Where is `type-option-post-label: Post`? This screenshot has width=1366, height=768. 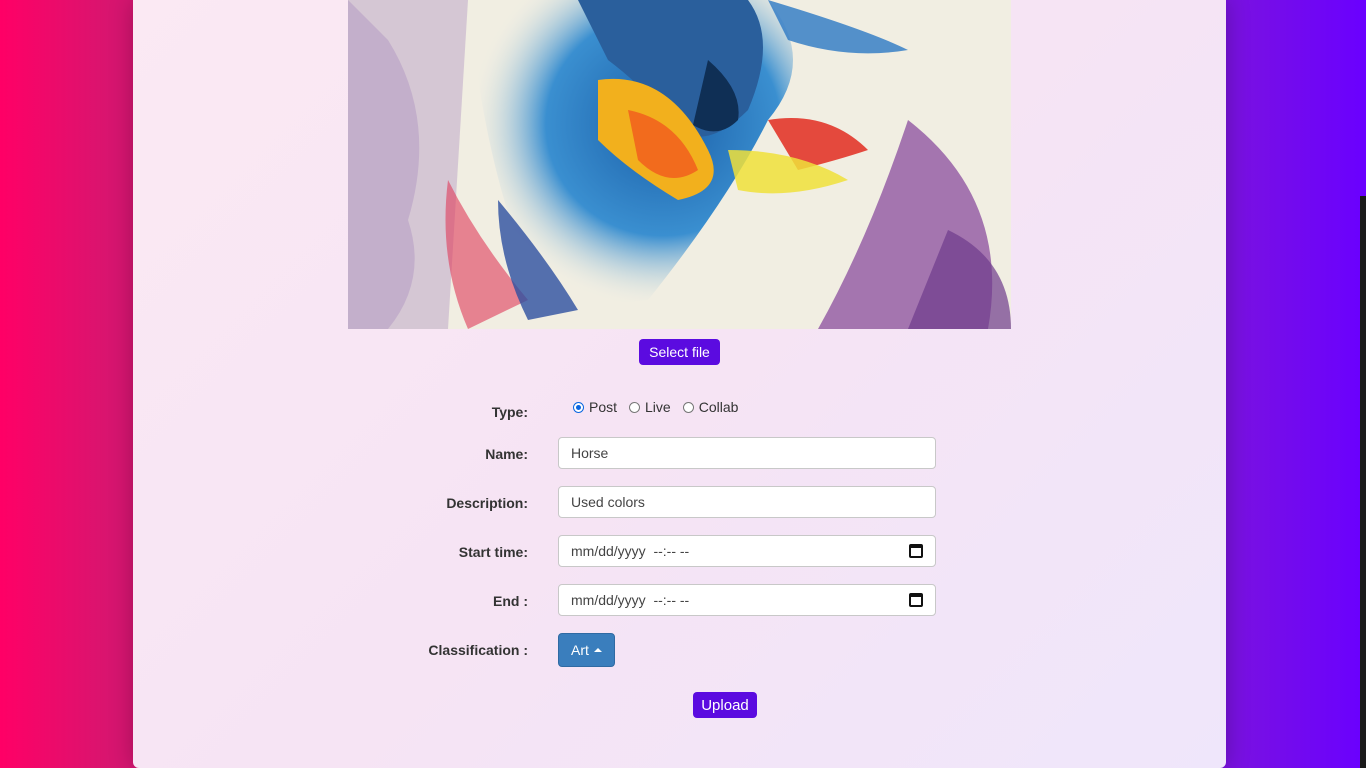 type-option-post-label: Post is located at coordinates (603, 407).